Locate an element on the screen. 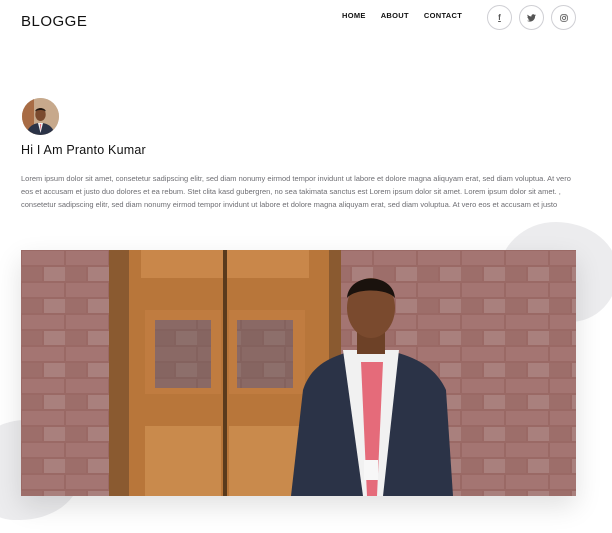  facebook-button: f is located at coordinates (499, 17).